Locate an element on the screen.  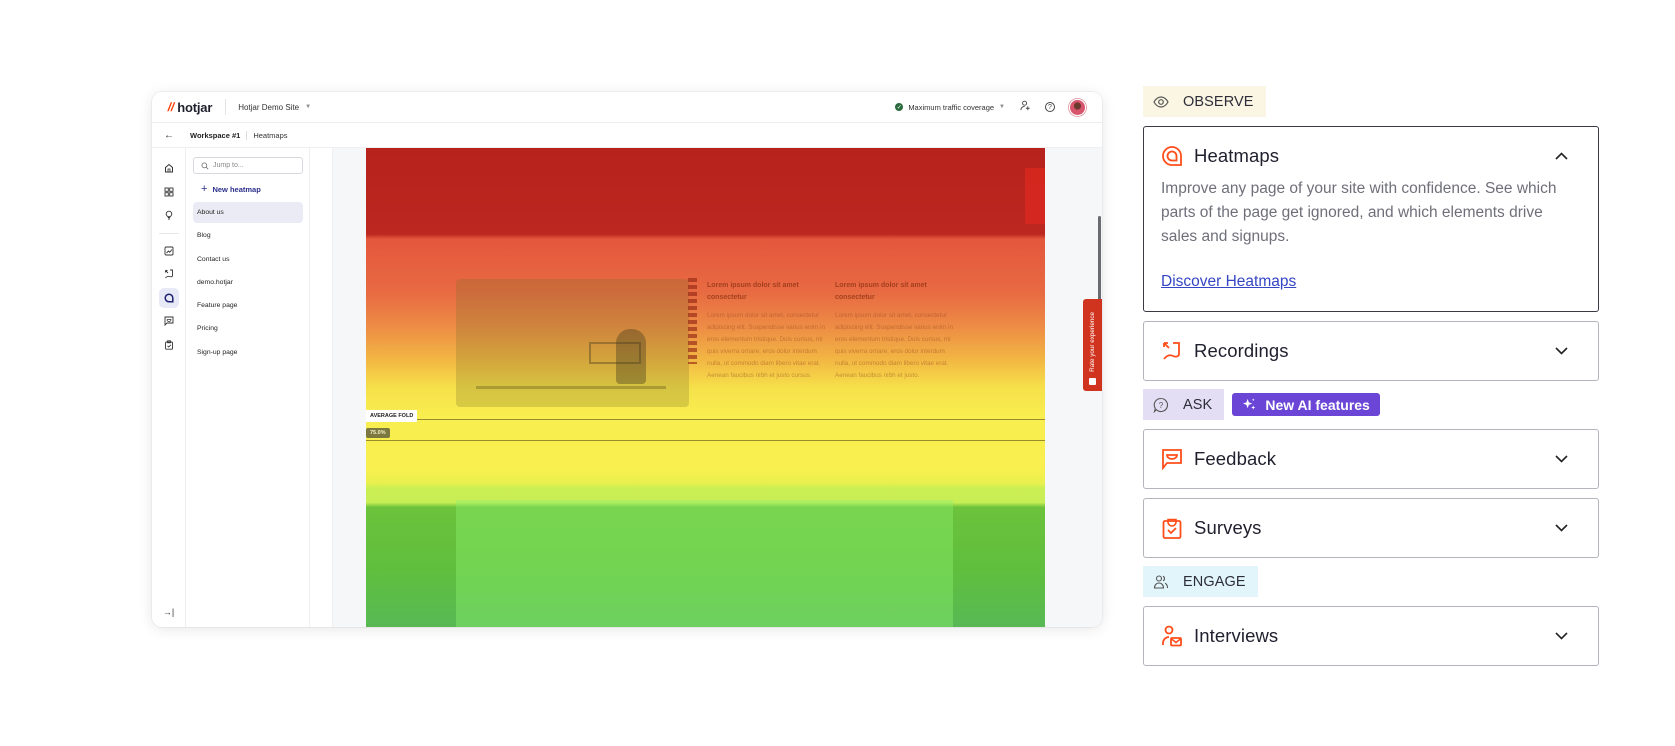
users-icon is located at coordinates (1161, 582).